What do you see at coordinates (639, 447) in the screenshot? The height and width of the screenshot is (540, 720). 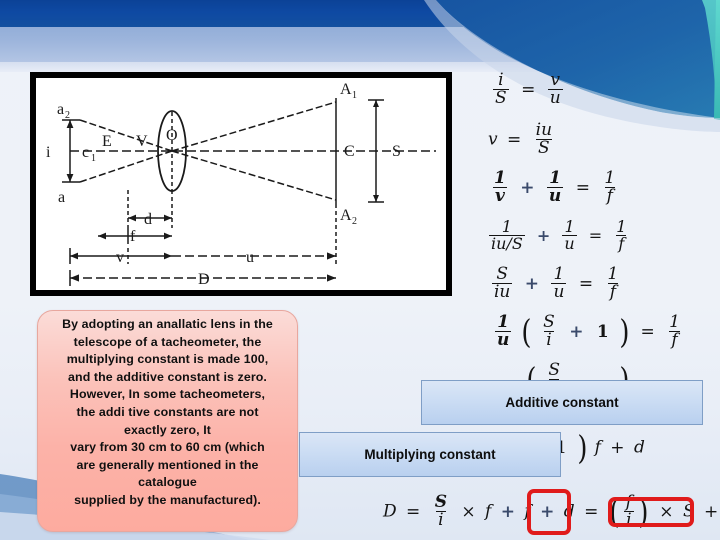 I see `eq8-d: d` at bounding box center [639, 447].